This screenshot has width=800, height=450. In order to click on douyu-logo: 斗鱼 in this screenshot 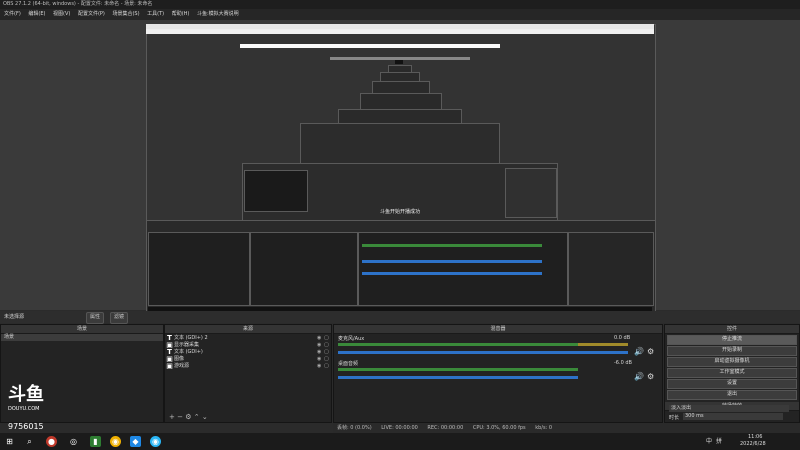, I will do `click(26, 394)`.